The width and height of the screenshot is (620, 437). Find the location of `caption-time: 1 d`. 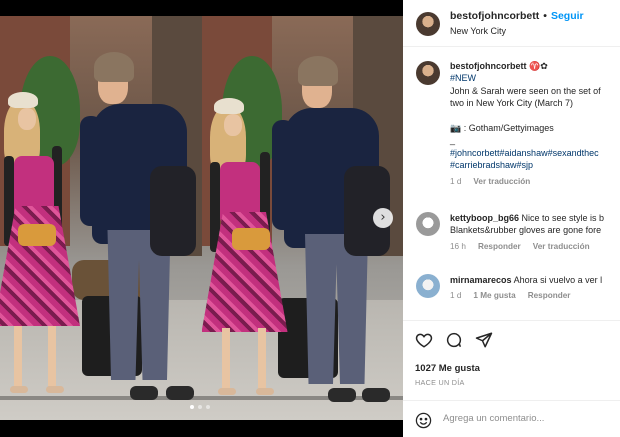

caption-time: 1 d is located at coordinates (455, 181).